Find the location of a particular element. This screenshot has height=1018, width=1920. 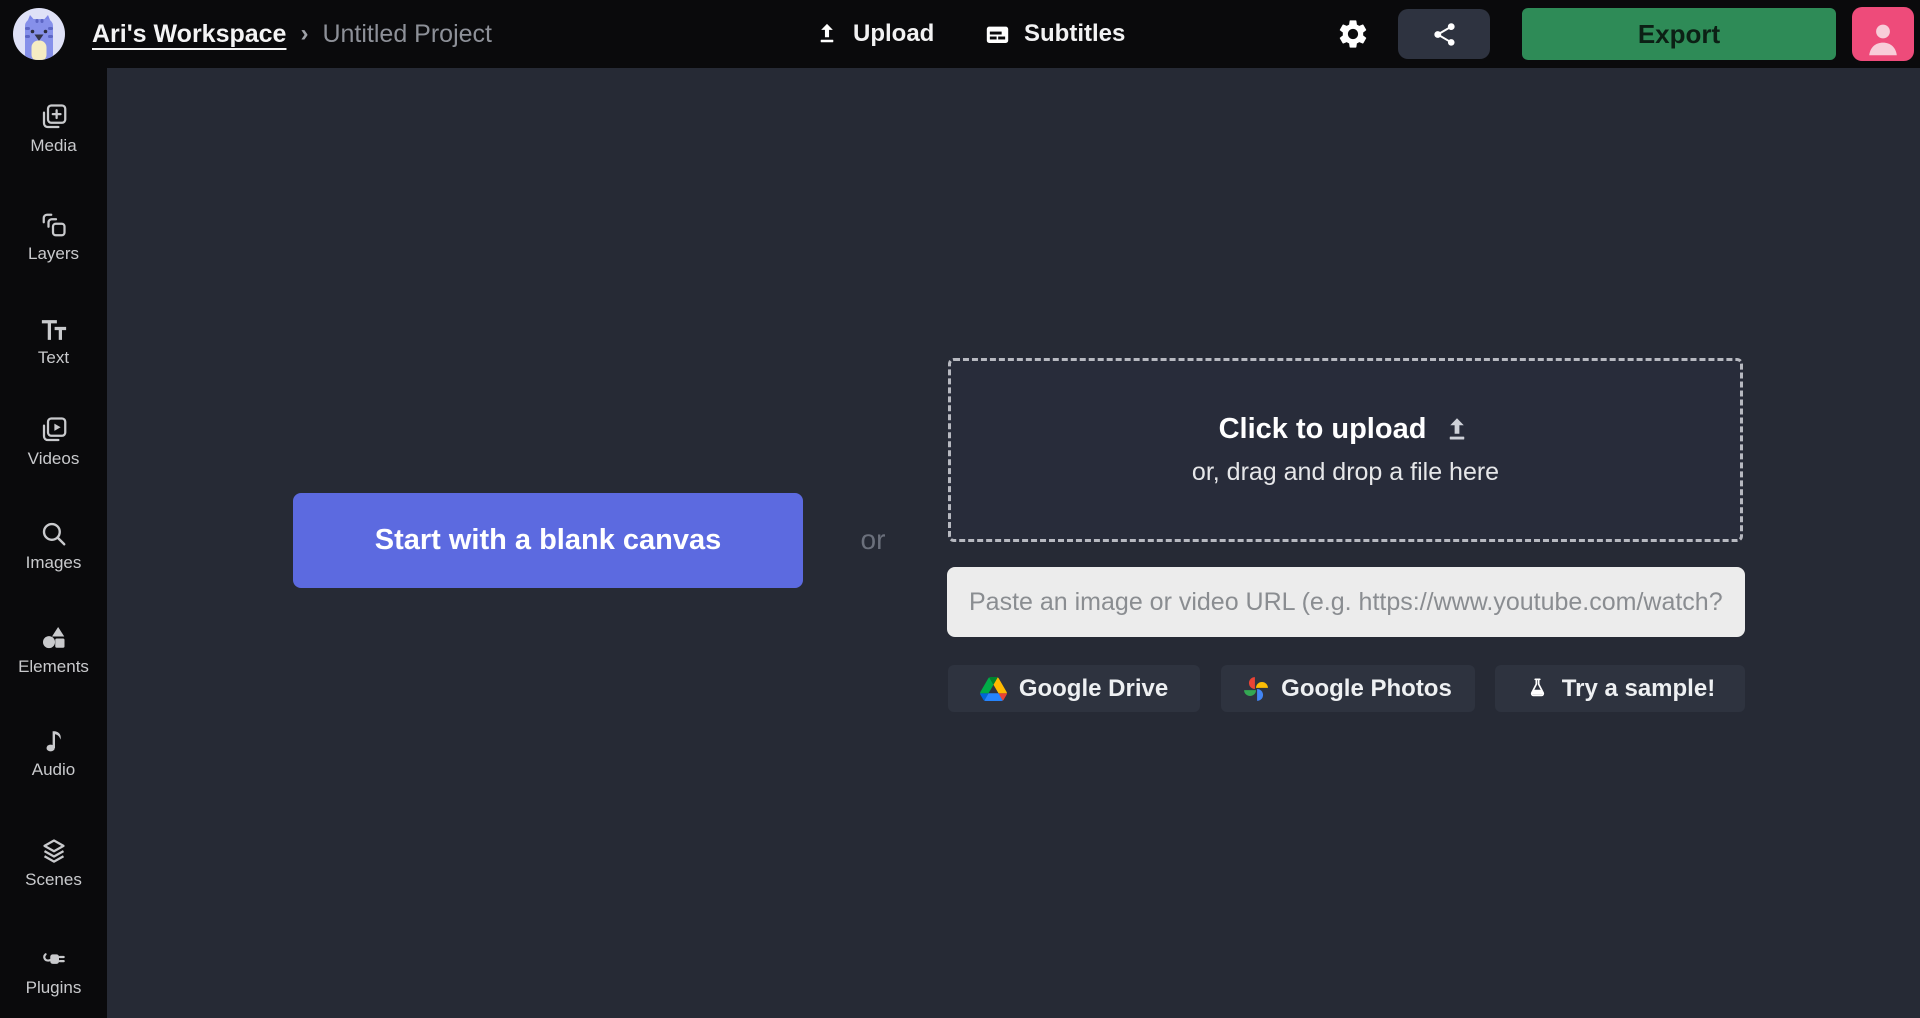

sidebar-item-layers: Layers is located at coordinates (53, 237).